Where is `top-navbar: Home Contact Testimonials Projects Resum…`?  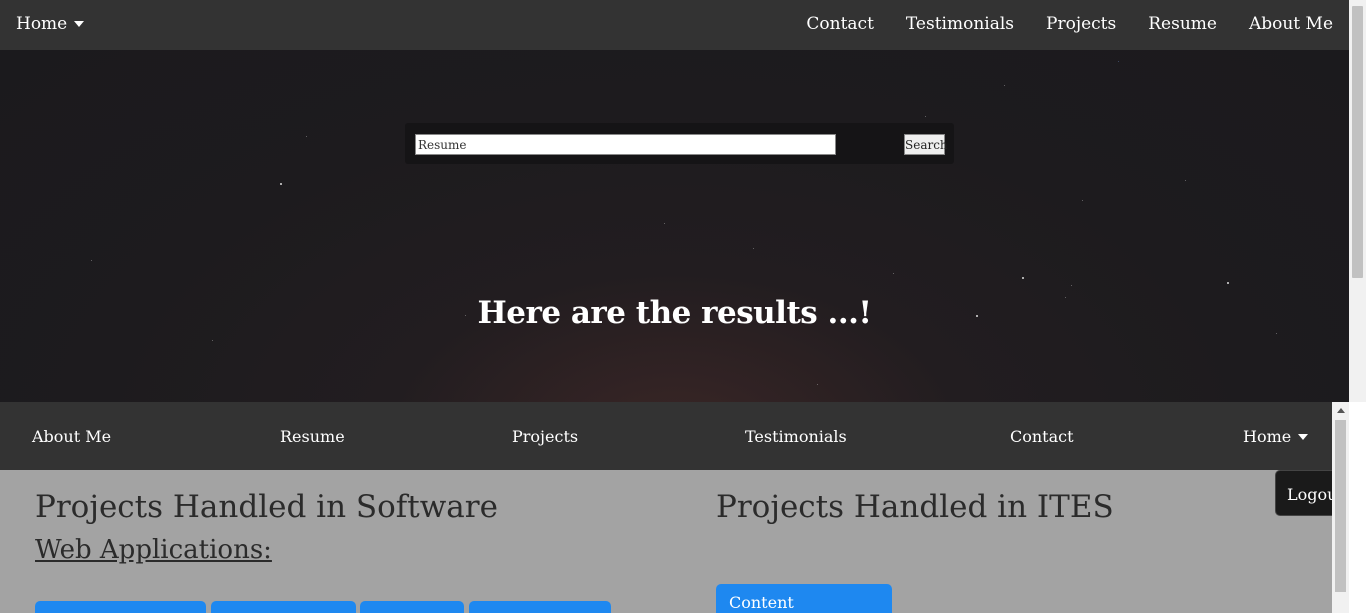
top-navbar: Home Contact Testimonials Projects Resum… is located at coordinates (674, 25).